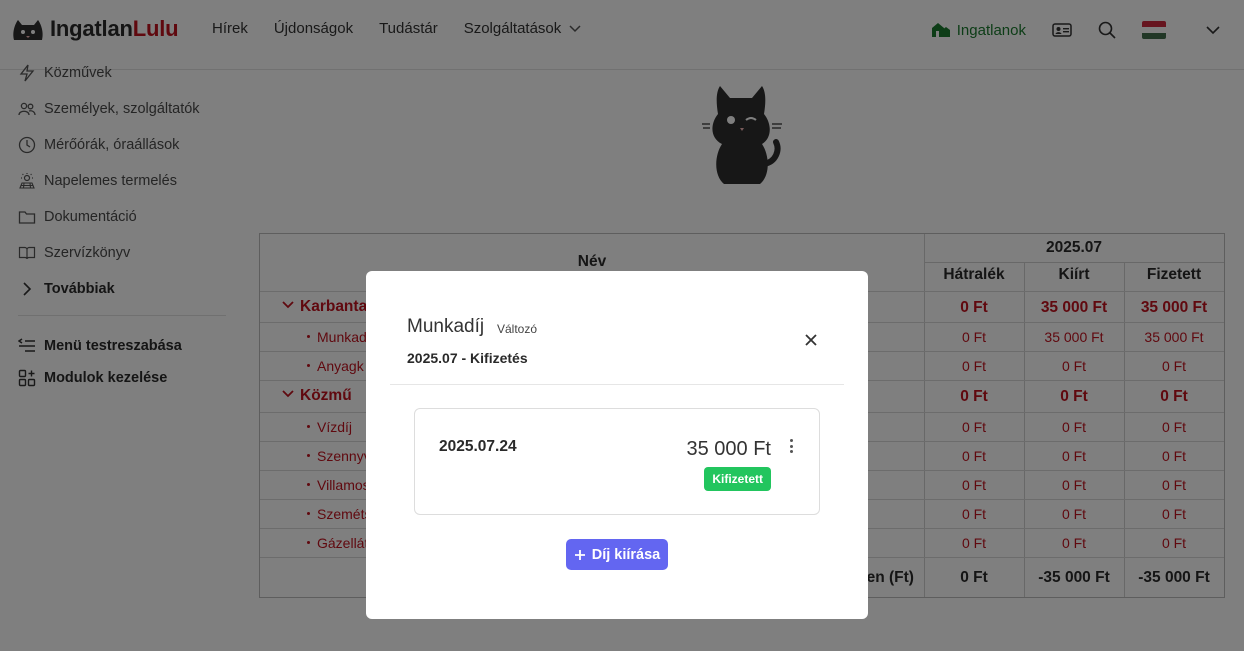  Describe the element at coordinates (791, 446) in the screenshot. I see `more-vertical-icon` at that location.